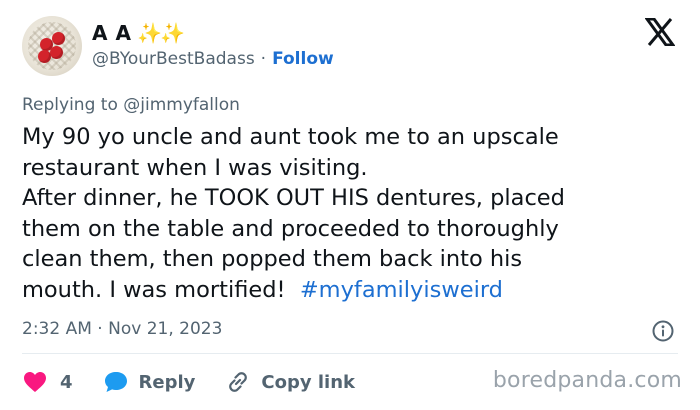 The height and width of the screenshot is (410, 700). I want to click on tweet-text-last-line: mouth. I was mortified! #myfamilyisweird, so click(352, 290).